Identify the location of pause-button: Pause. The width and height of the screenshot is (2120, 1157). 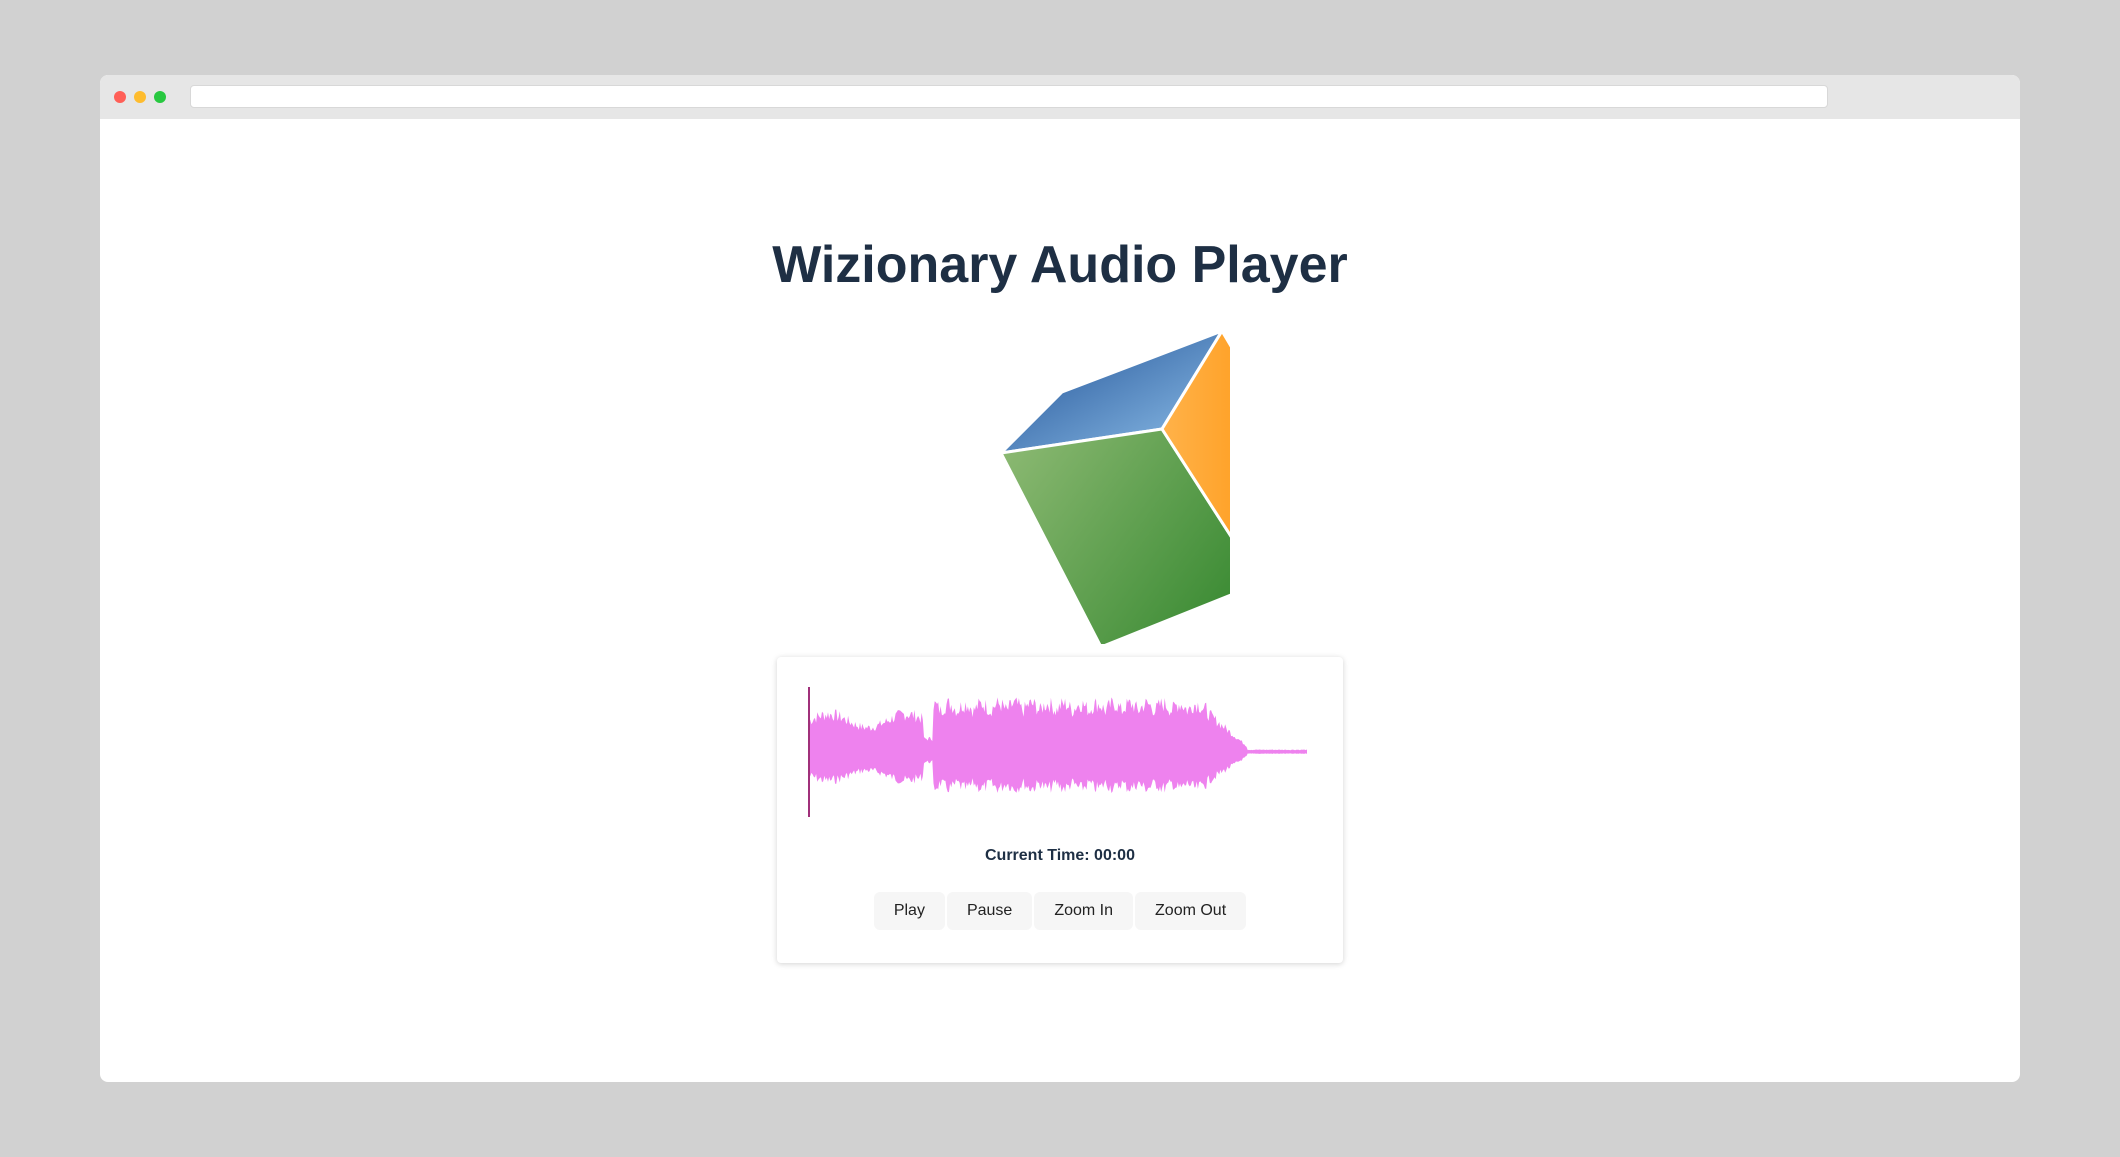
(989, 911).